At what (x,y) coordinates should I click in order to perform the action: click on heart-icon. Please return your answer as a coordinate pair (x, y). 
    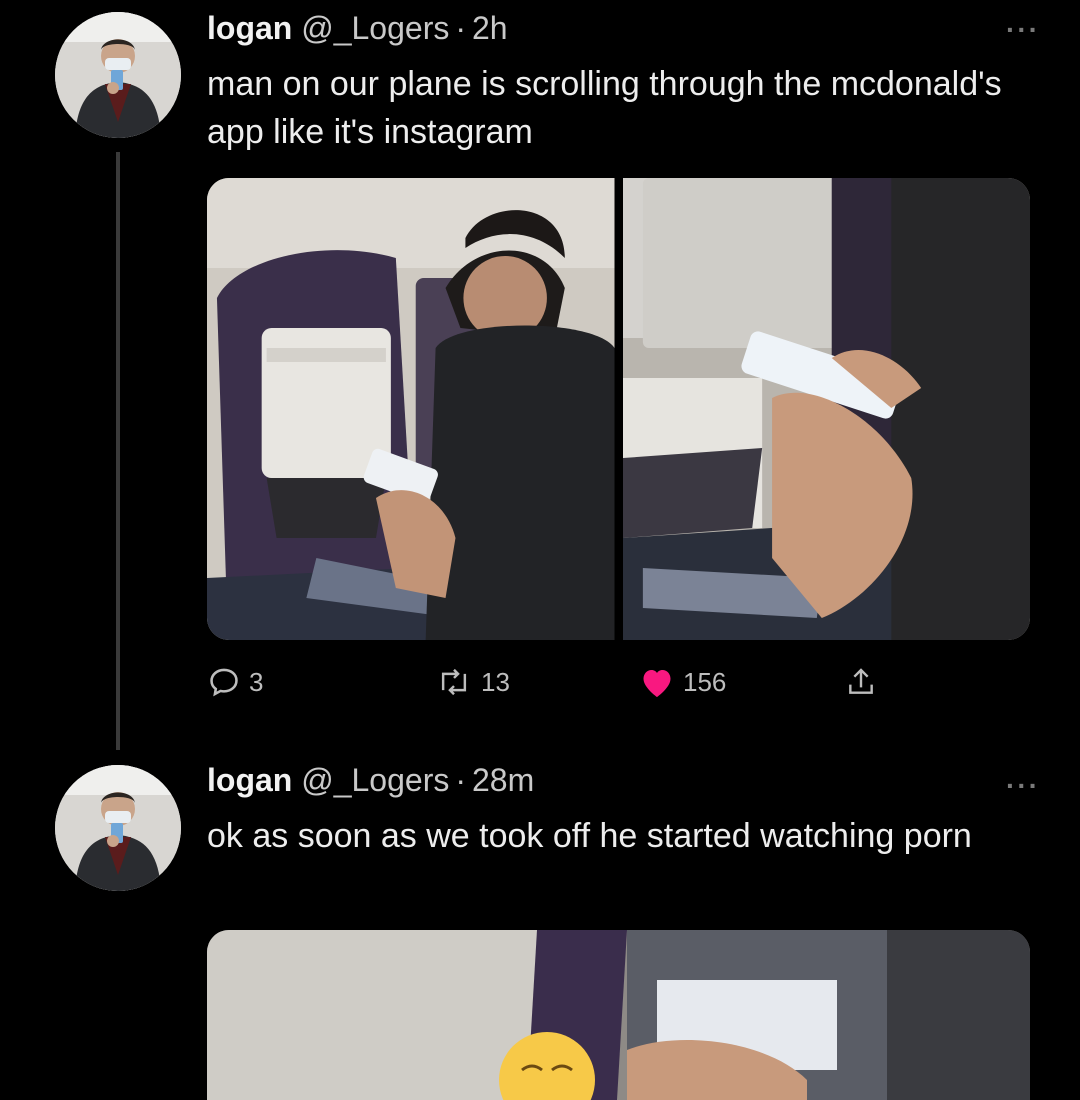
    Looking at the image, I should click on (657, 683).